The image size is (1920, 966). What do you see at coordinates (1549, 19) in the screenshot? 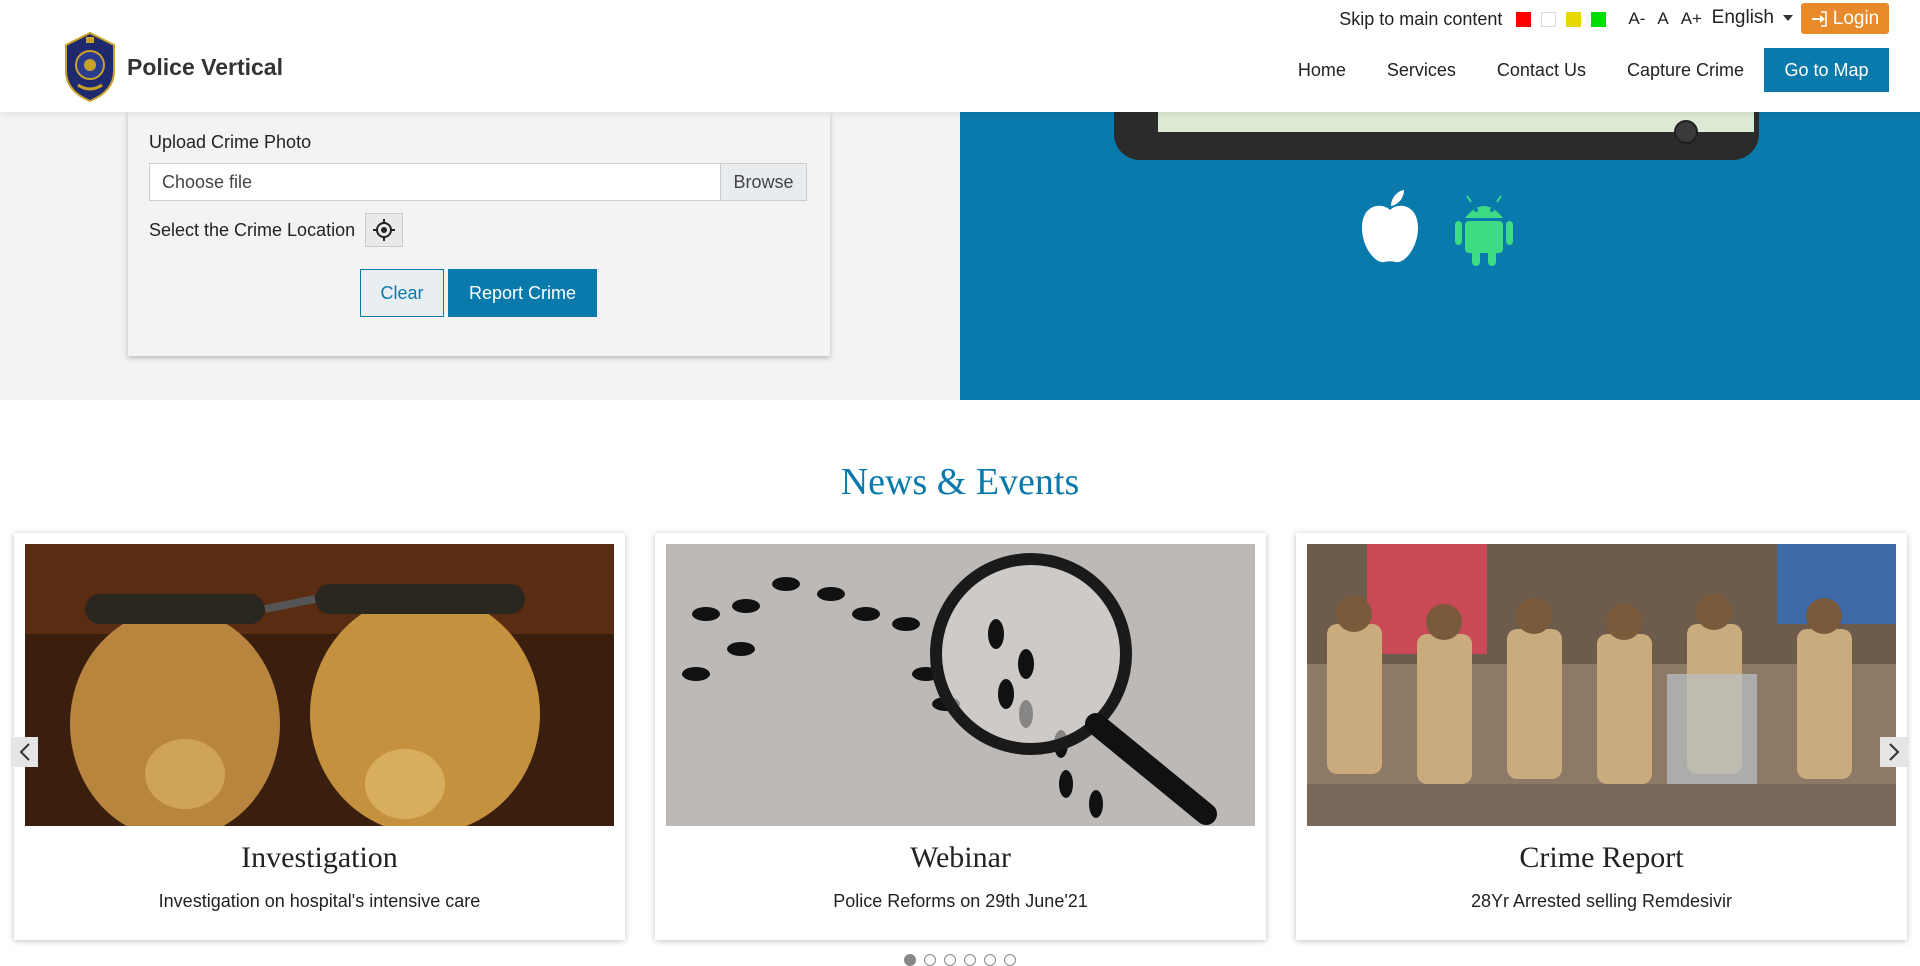
I see `white-theme-swatch` at bounding box center [1549, 19].